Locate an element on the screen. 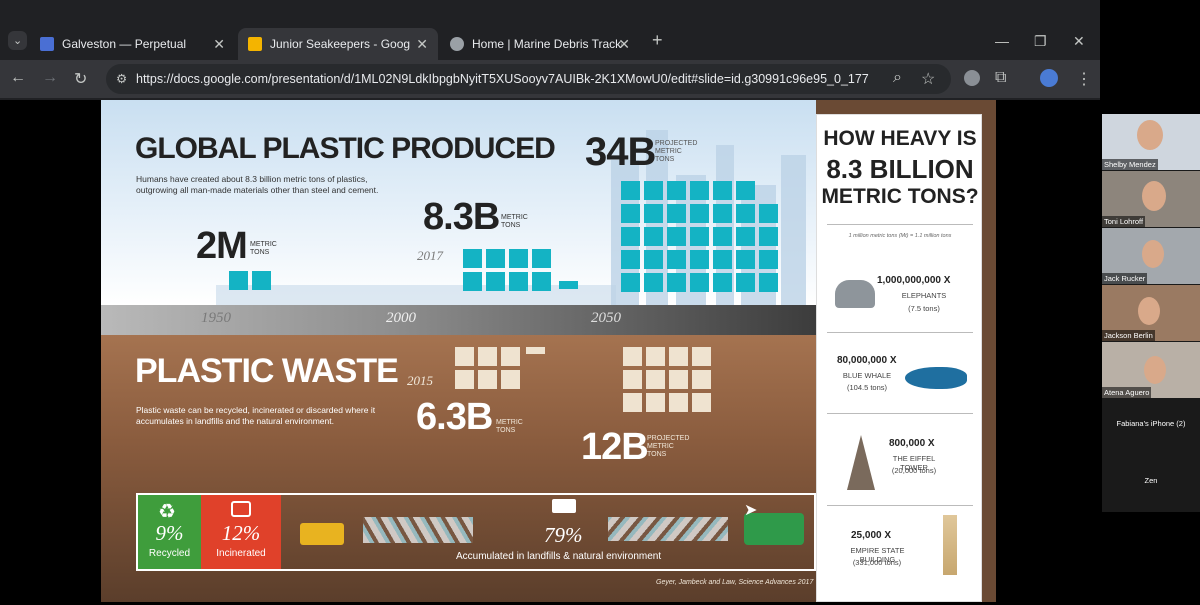  elephant-label: ELEPHANTS is located at coordinates (924, 295).